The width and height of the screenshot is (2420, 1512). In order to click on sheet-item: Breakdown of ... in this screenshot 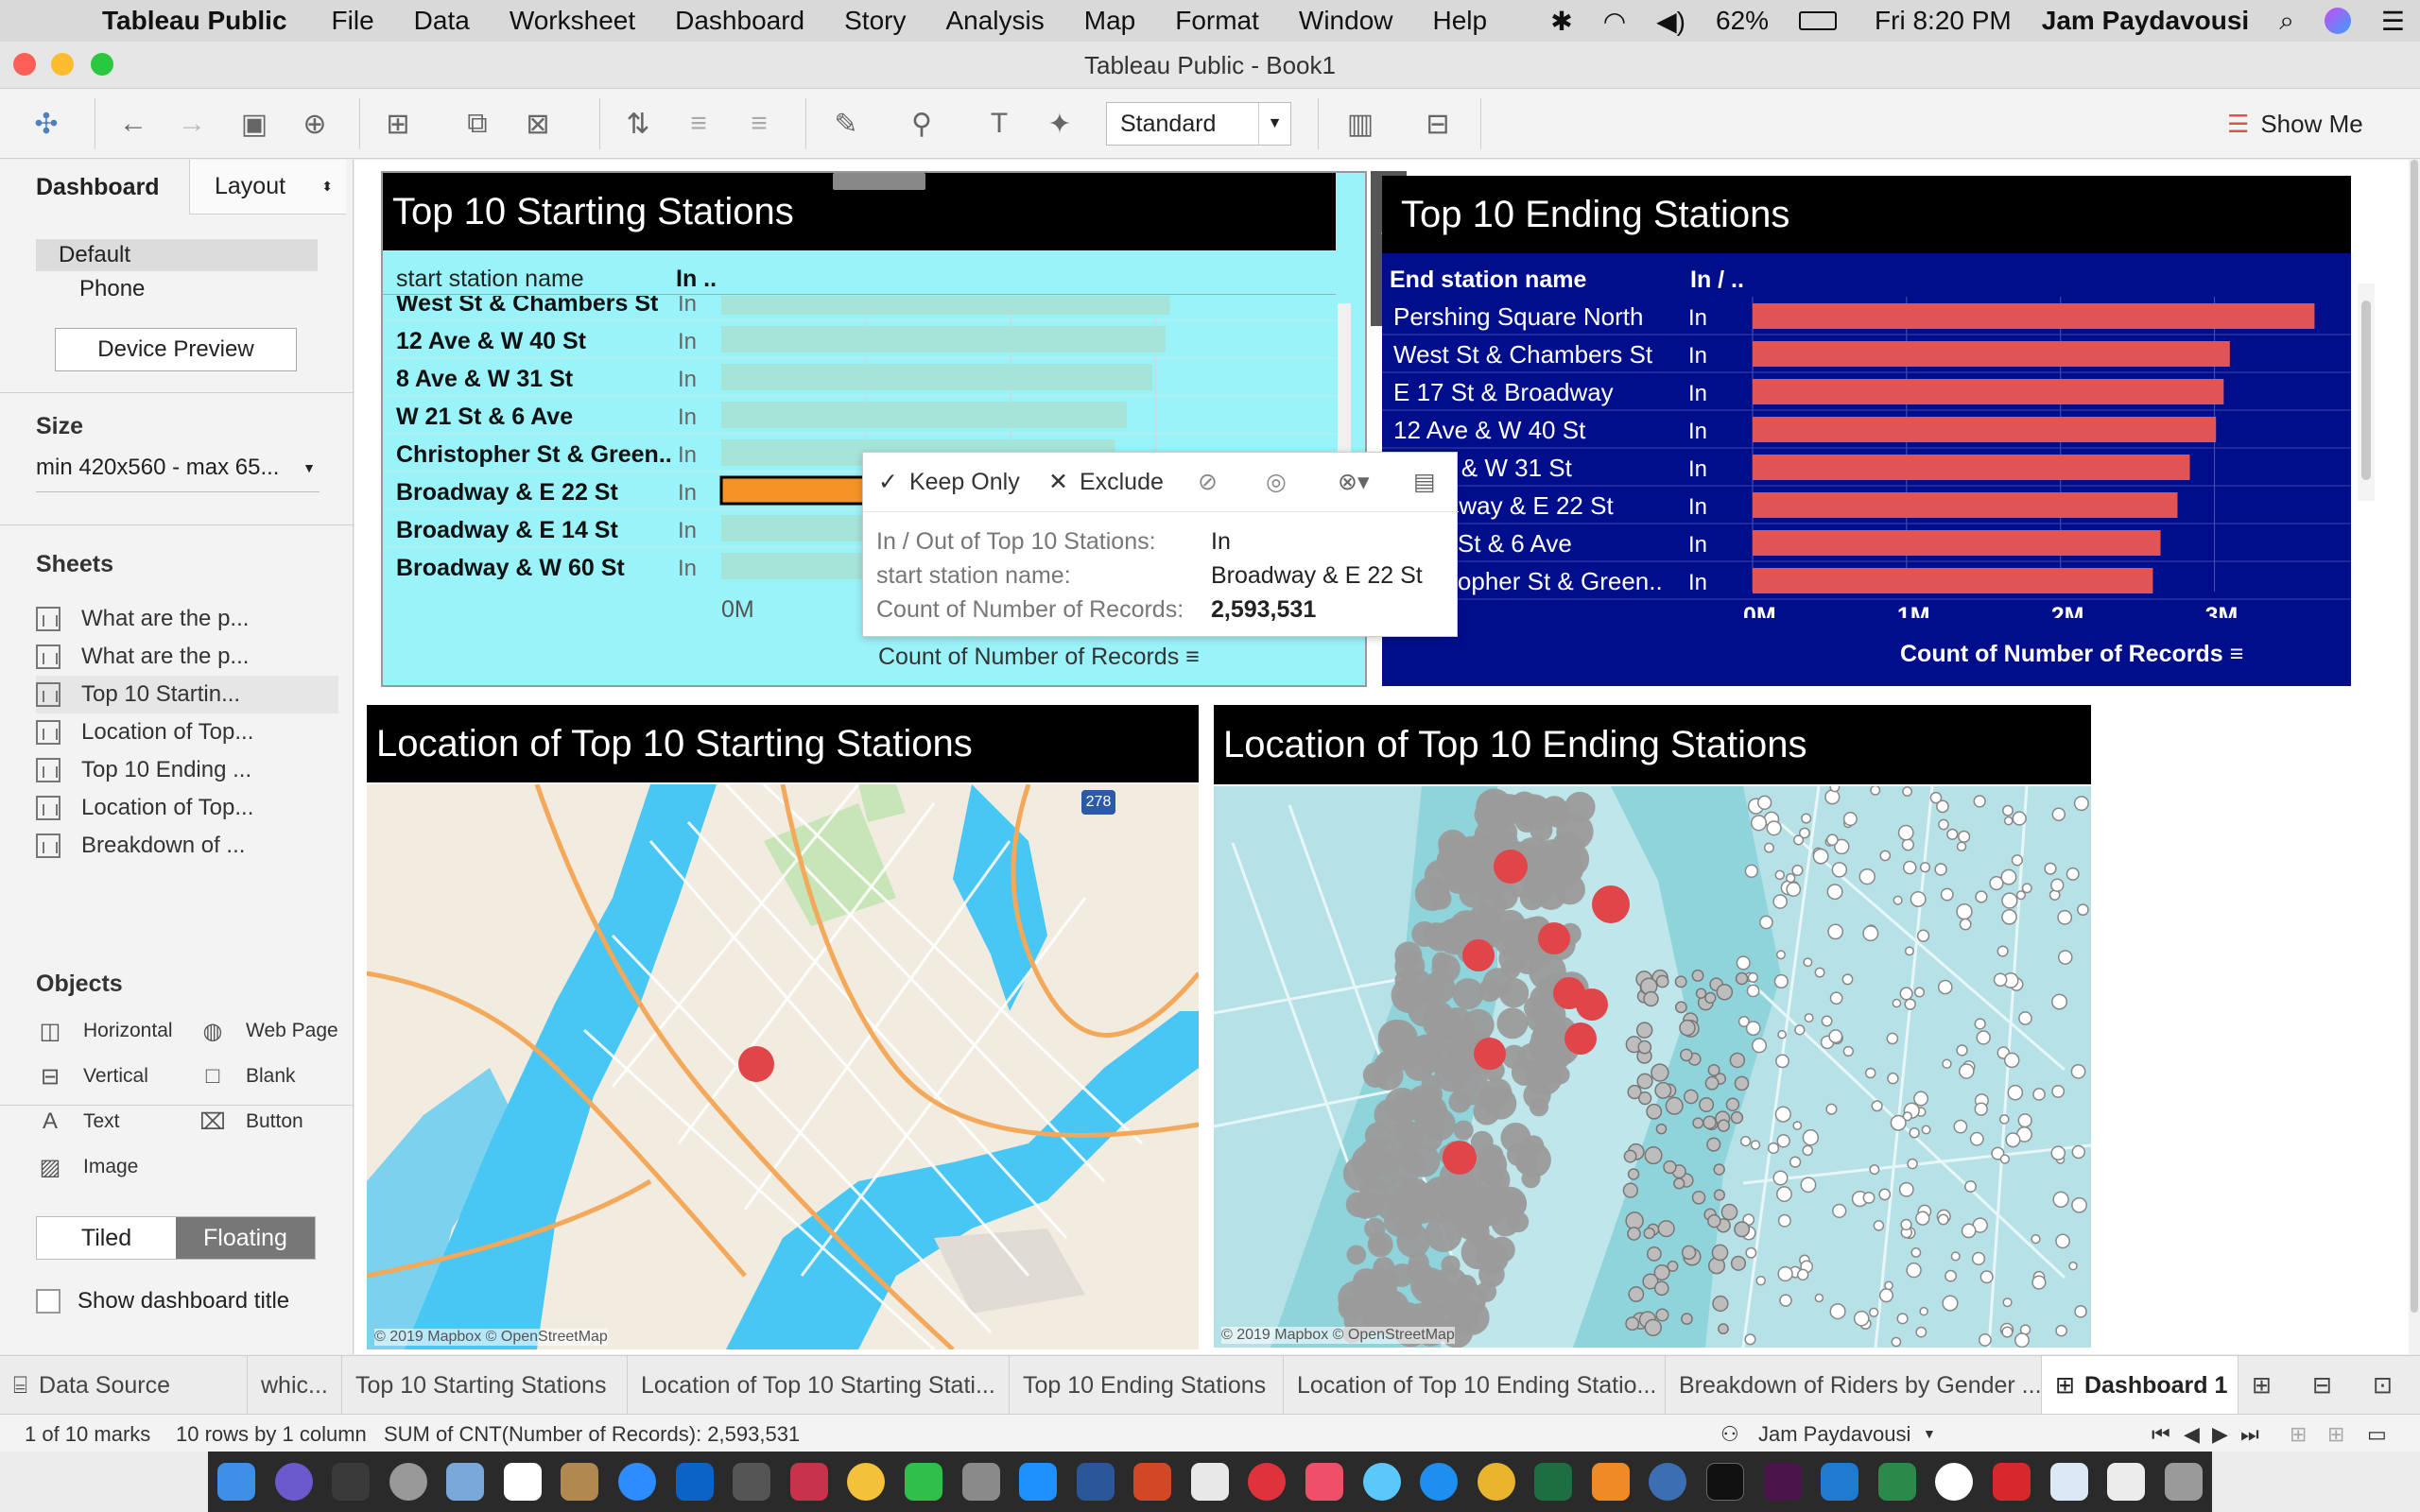, I will do `click(187, 846)`.